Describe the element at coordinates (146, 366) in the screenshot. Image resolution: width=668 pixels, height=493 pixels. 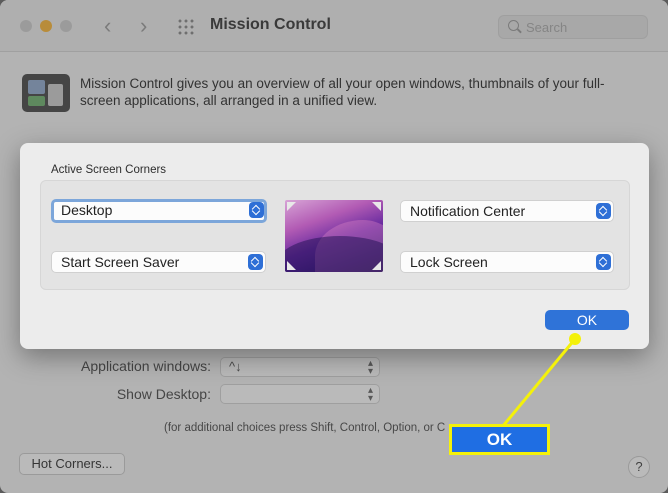
I see `application-windows-label: Application windows:` at that location.